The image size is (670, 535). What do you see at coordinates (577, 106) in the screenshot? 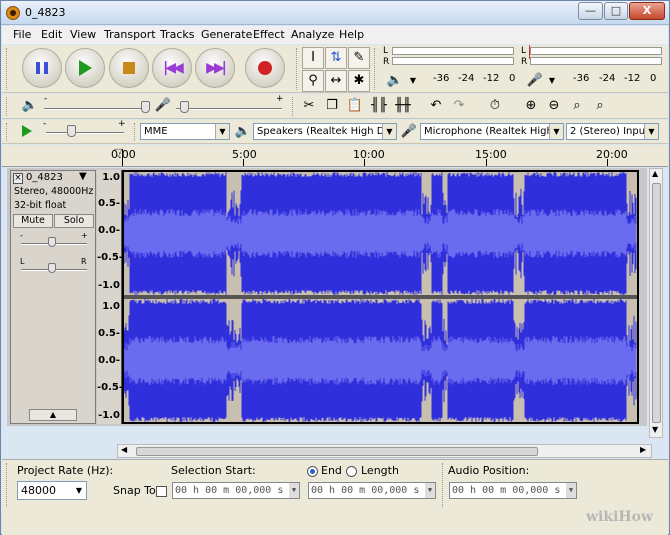
I see `fit-selection-button: ⌕` at bounding box center [577, 106].